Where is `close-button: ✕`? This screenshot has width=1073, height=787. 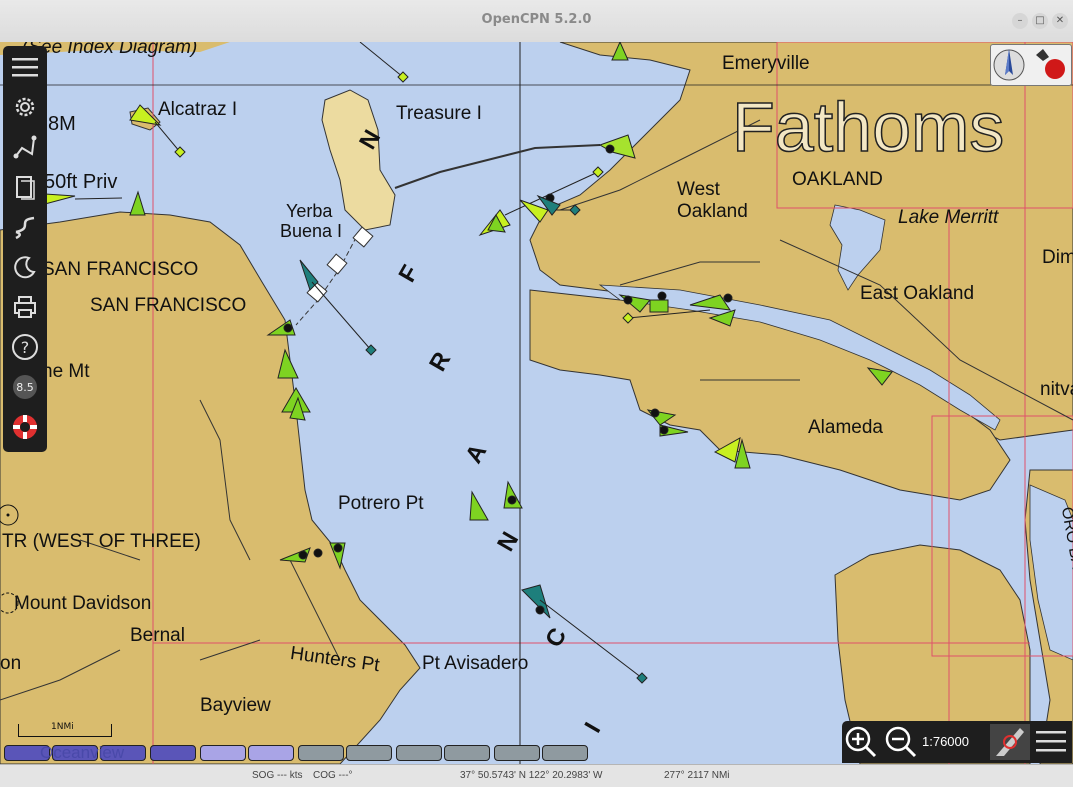
close-button: ✕ is located at coordinates (1060, 21).